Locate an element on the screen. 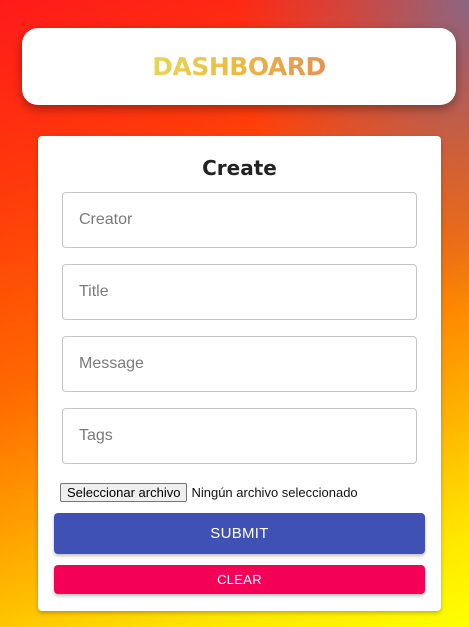  tags-input is located at coordinates (246, 436).